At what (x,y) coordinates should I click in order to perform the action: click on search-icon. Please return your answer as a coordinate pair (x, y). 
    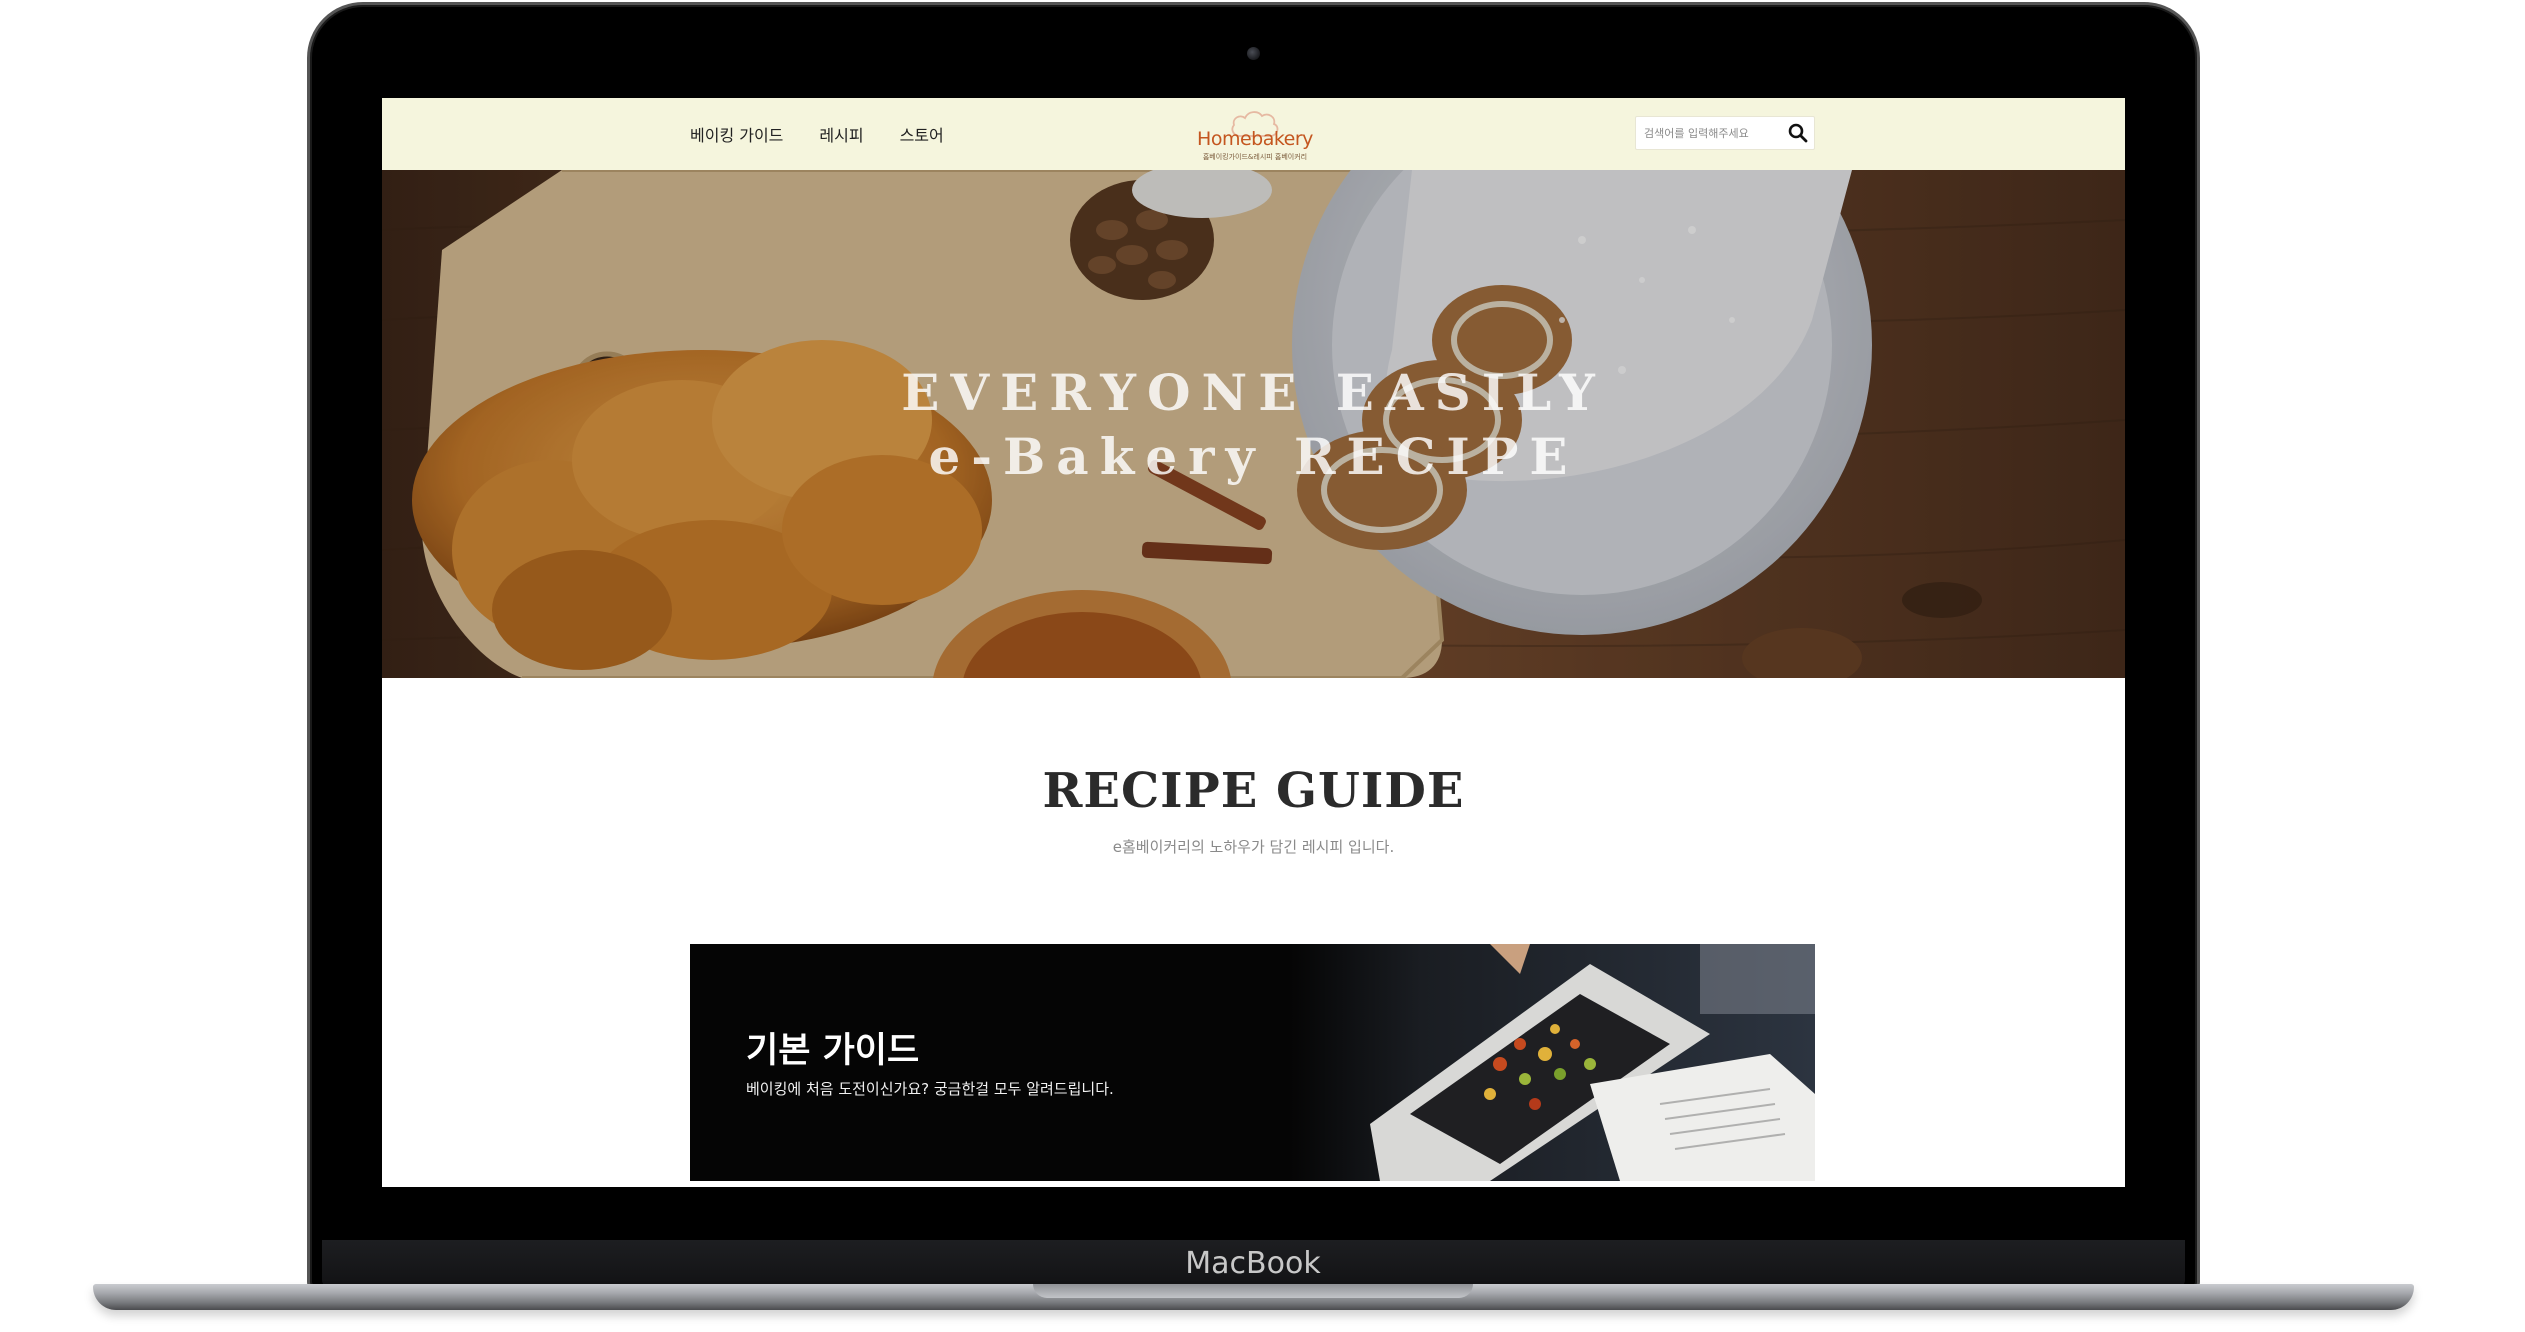
    Looking at the image, I should click on (1798, 133).